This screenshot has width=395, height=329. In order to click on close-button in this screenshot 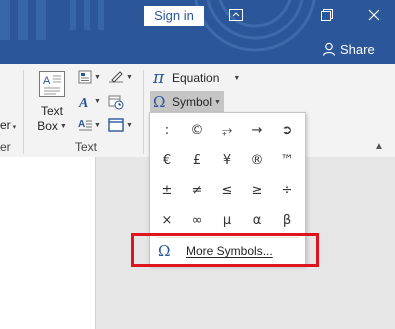, I will do `click(374, 15)`.